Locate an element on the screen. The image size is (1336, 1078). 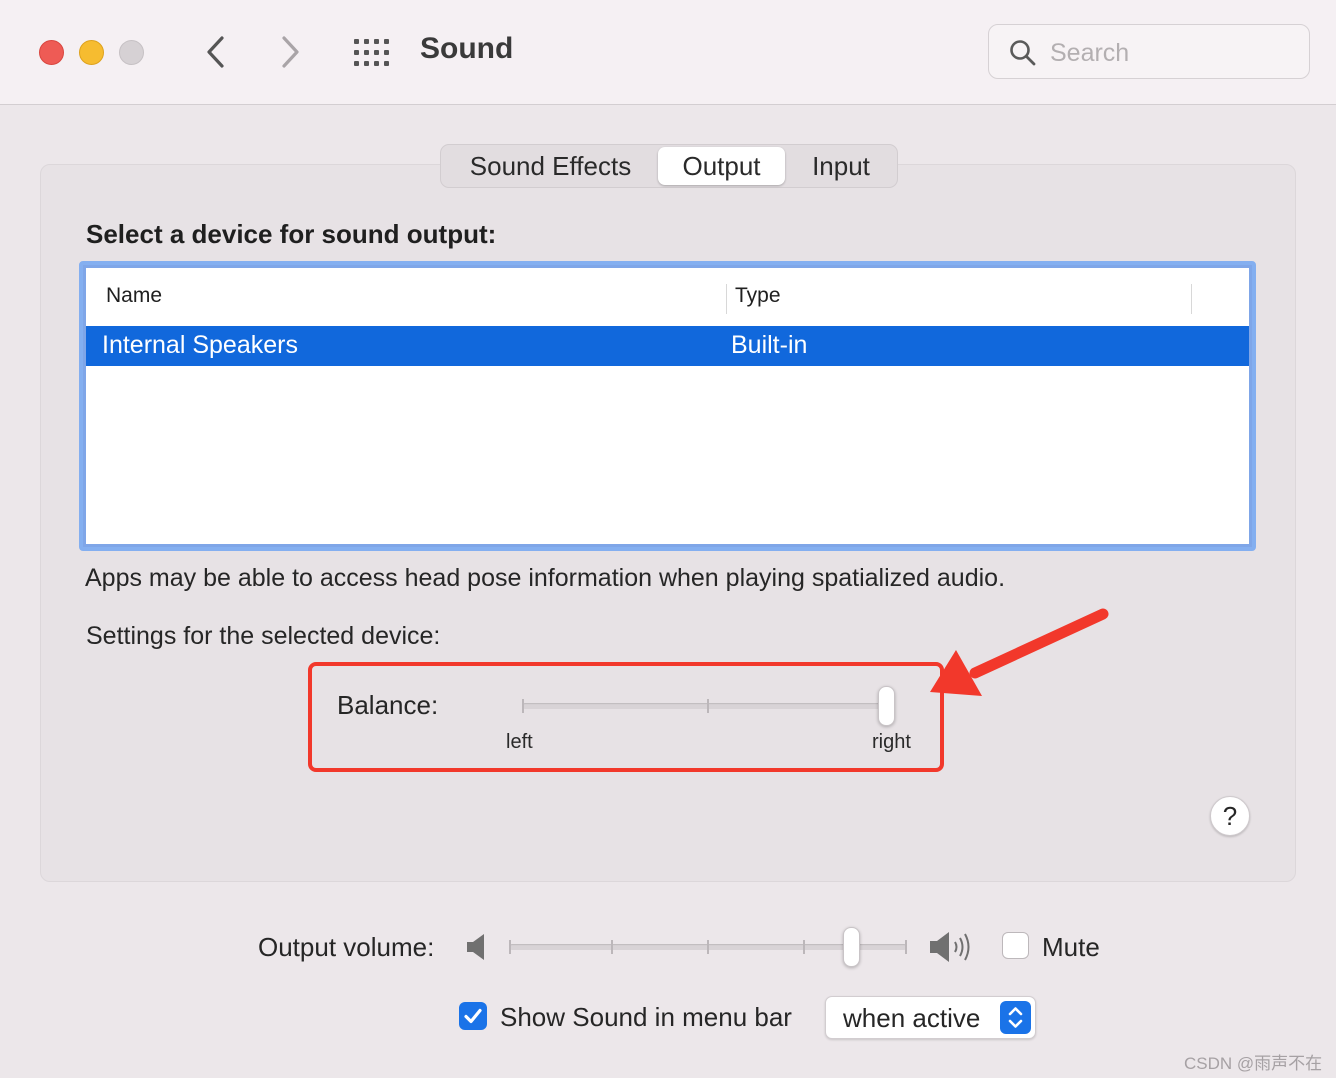
minimize-window-button is located at coordinates (91, 52).